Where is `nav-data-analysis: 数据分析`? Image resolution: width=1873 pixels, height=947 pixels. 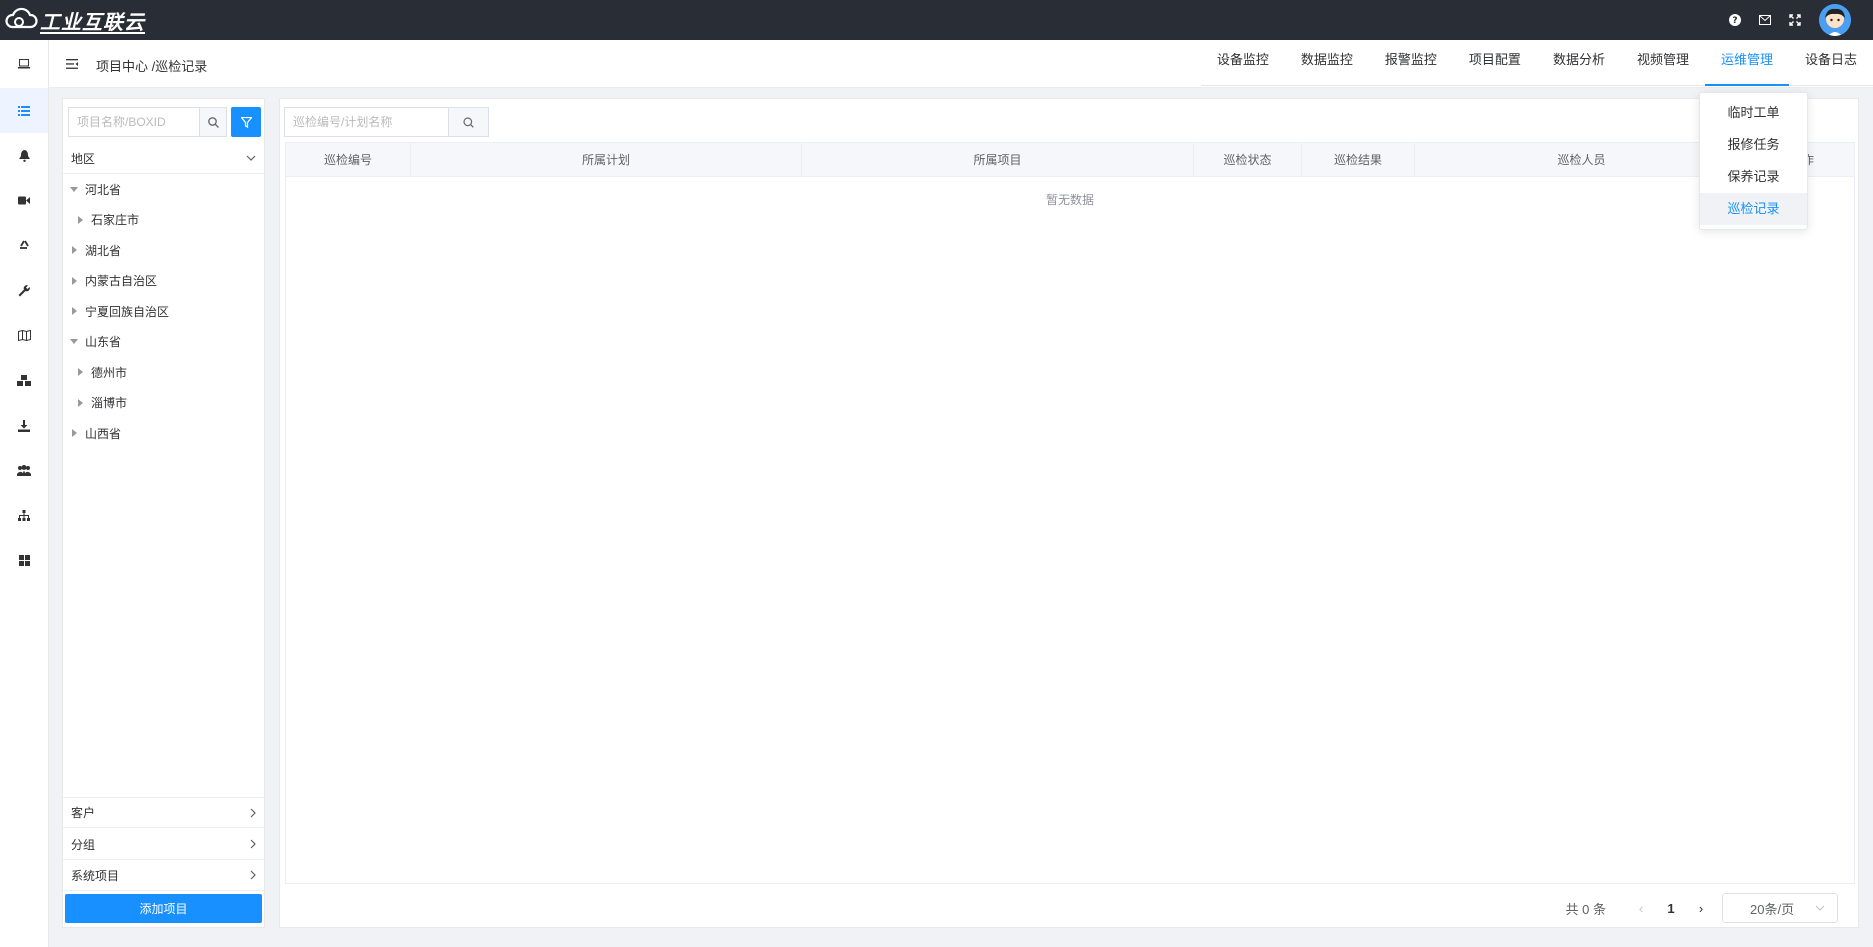
nav-data-analysis: 数据分析 is located at coordinates (1579, 63).